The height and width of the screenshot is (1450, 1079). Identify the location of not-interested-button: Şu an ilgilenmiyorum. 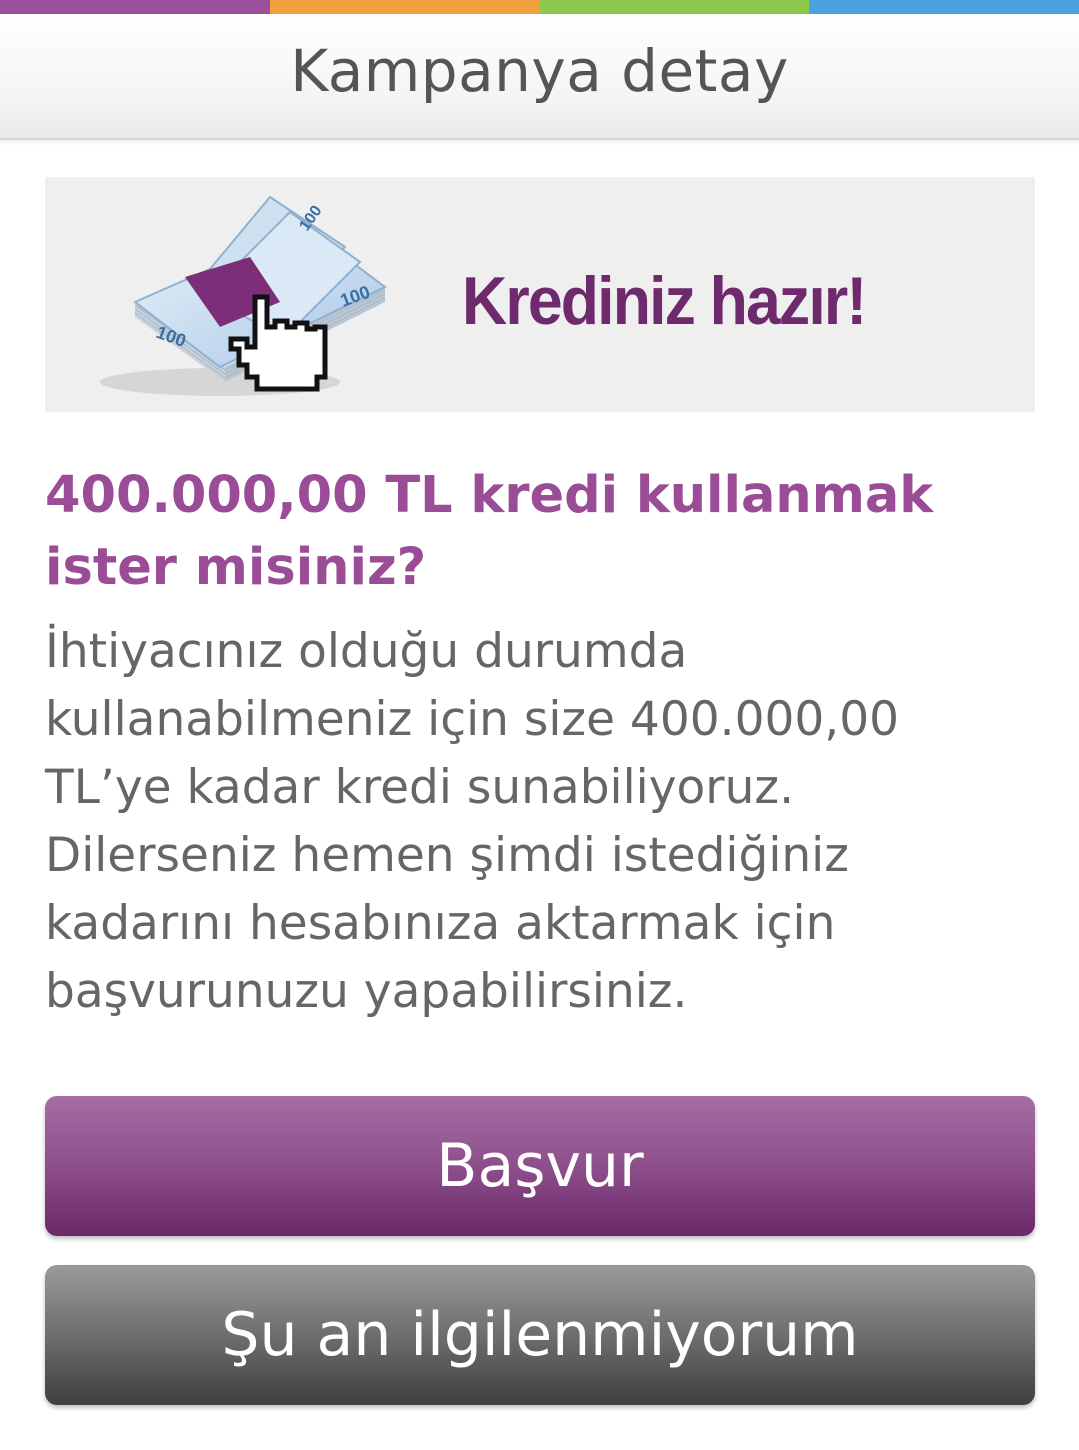
(540, 1335).